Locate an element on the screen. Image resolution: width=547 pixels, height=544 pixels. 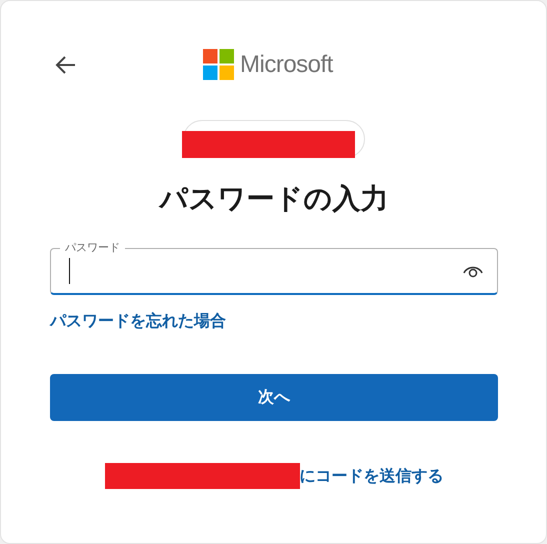
eye-icon is located at coordinates (473, 271).